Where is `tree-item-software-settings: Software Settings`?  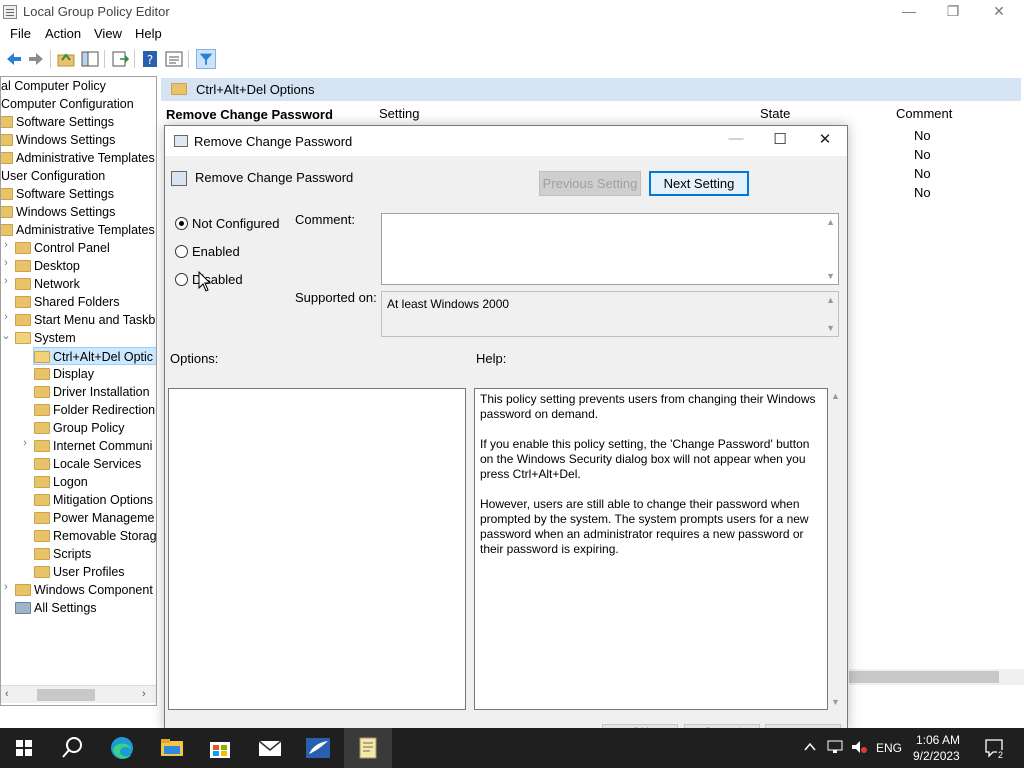 tree-item-software-settings: Software Settings is located at coordinates (57, 122).